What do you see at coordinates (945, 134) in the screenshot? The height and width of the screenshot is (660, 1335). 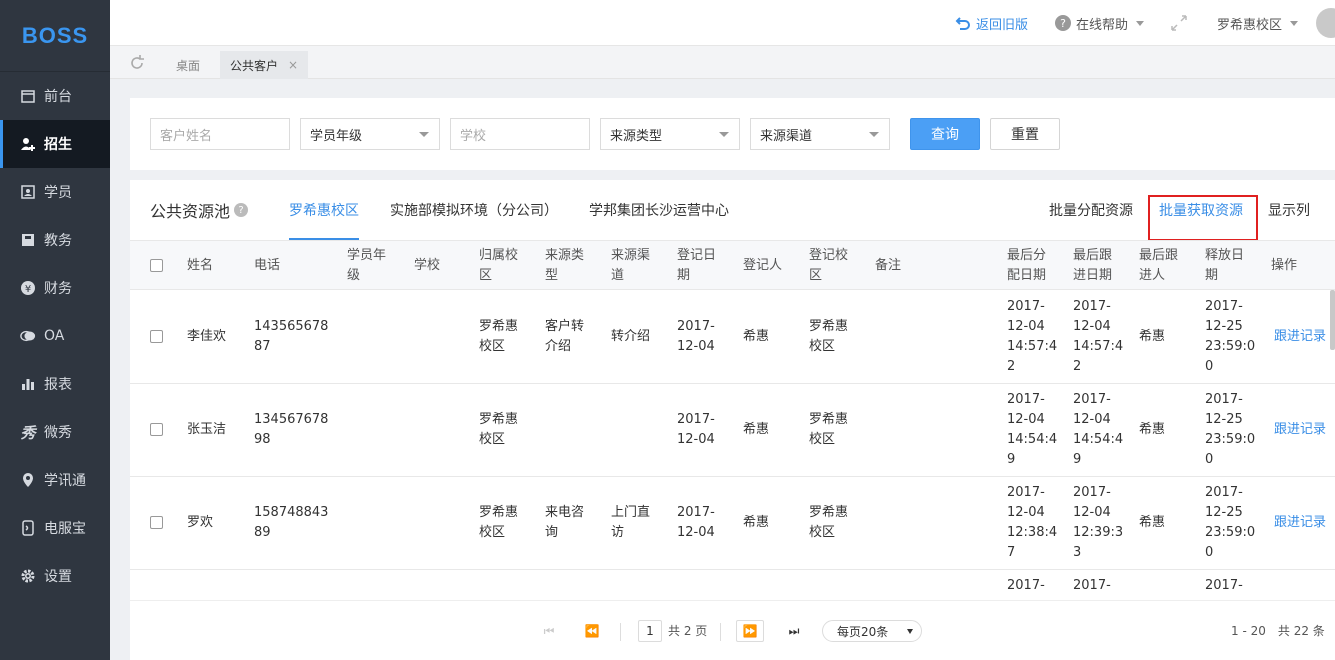 I see `query-button: 查询` at bounding box center [945, 134].